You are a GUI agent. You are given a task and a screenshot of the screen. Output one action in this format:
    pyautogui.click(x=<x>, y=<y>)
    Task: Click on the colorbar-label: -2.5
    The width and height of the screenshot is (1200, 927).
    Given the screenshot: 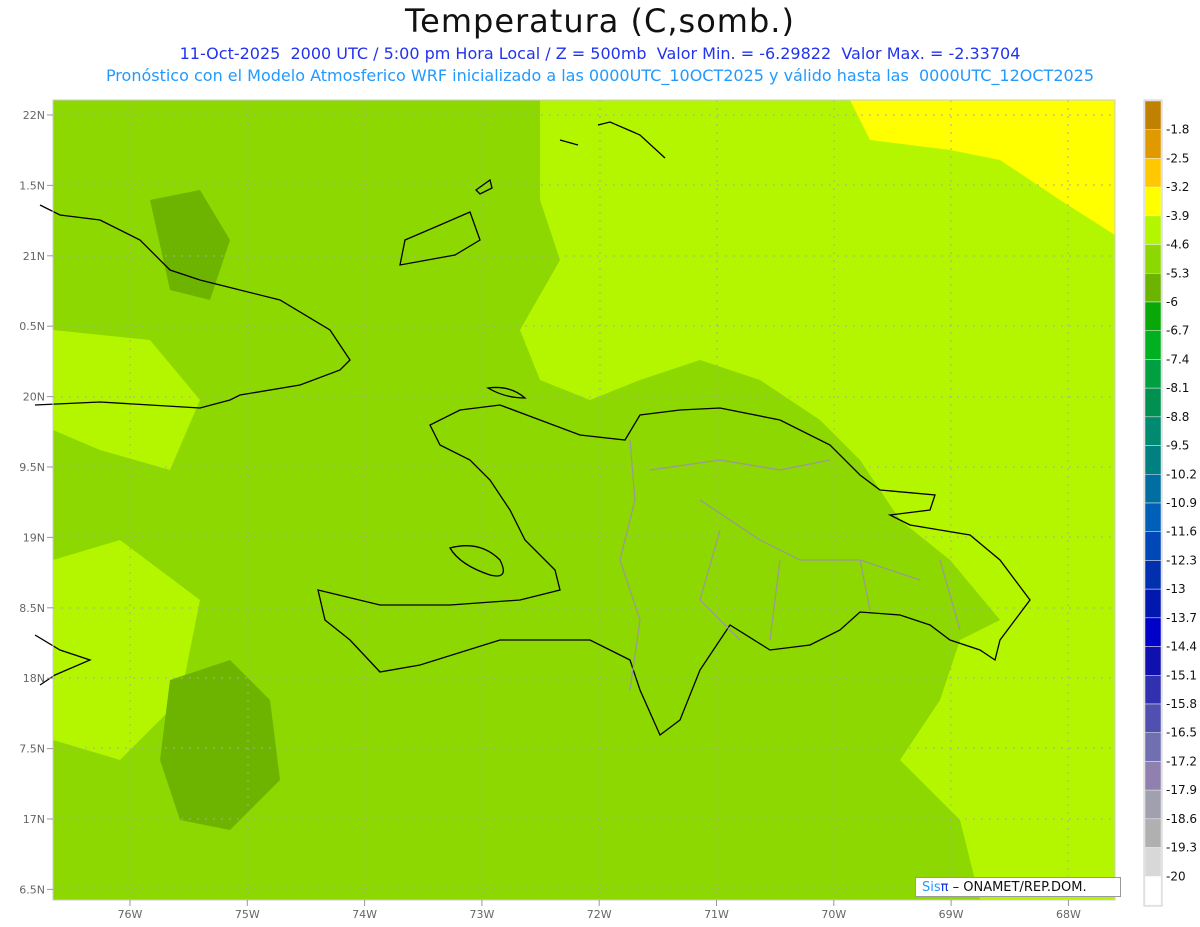 What is the action you would take?
    pyautogui.click(x=1177, y=158)
    